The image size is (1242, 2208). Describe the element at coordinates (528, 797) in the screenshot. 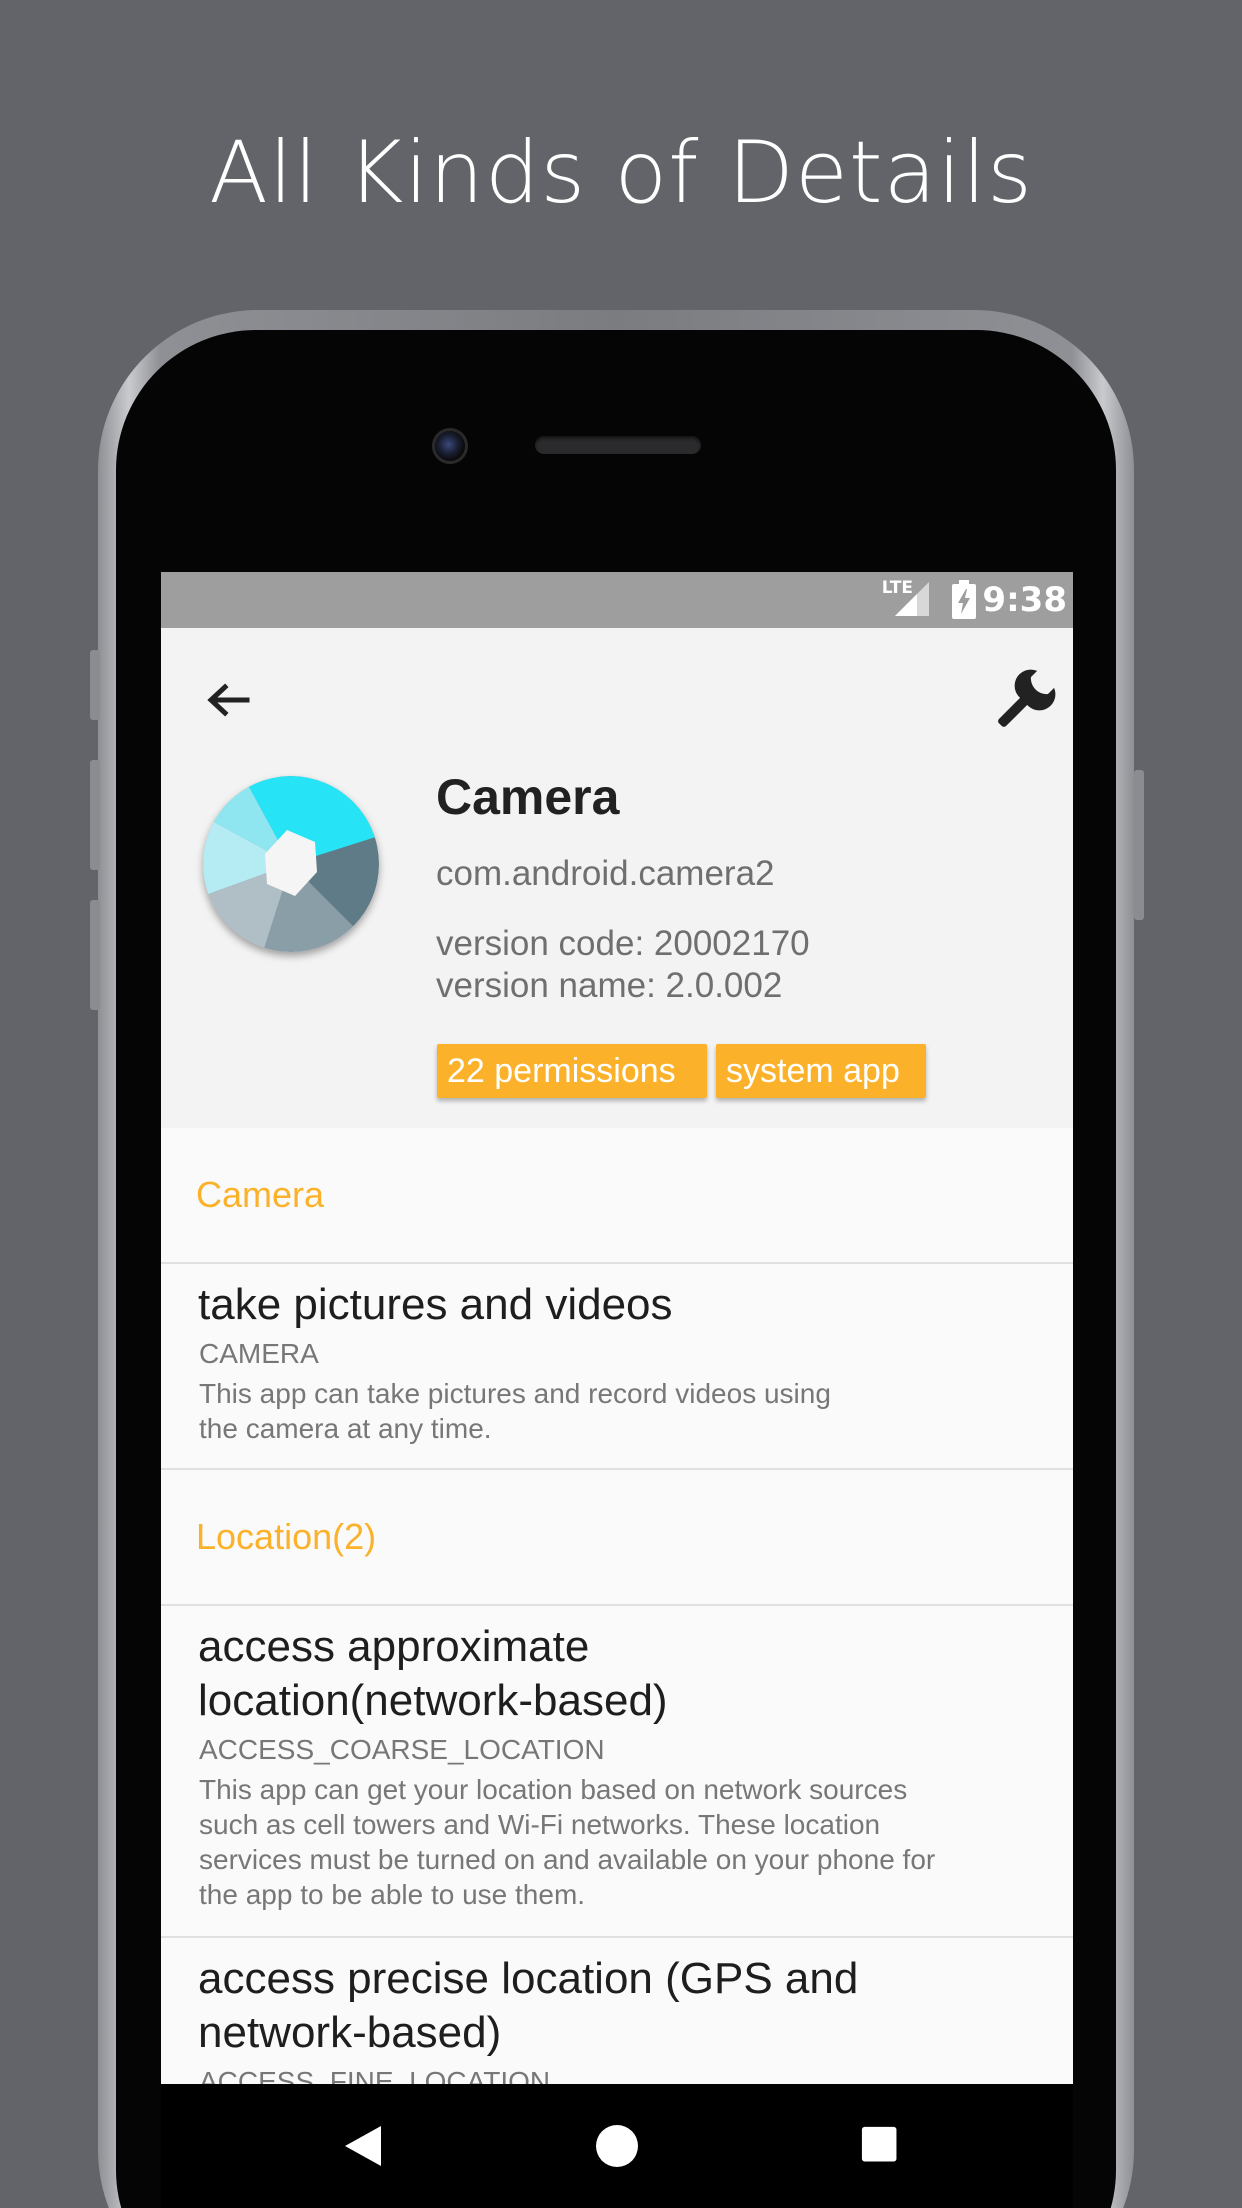

I see `app-name: Camera` at that location.